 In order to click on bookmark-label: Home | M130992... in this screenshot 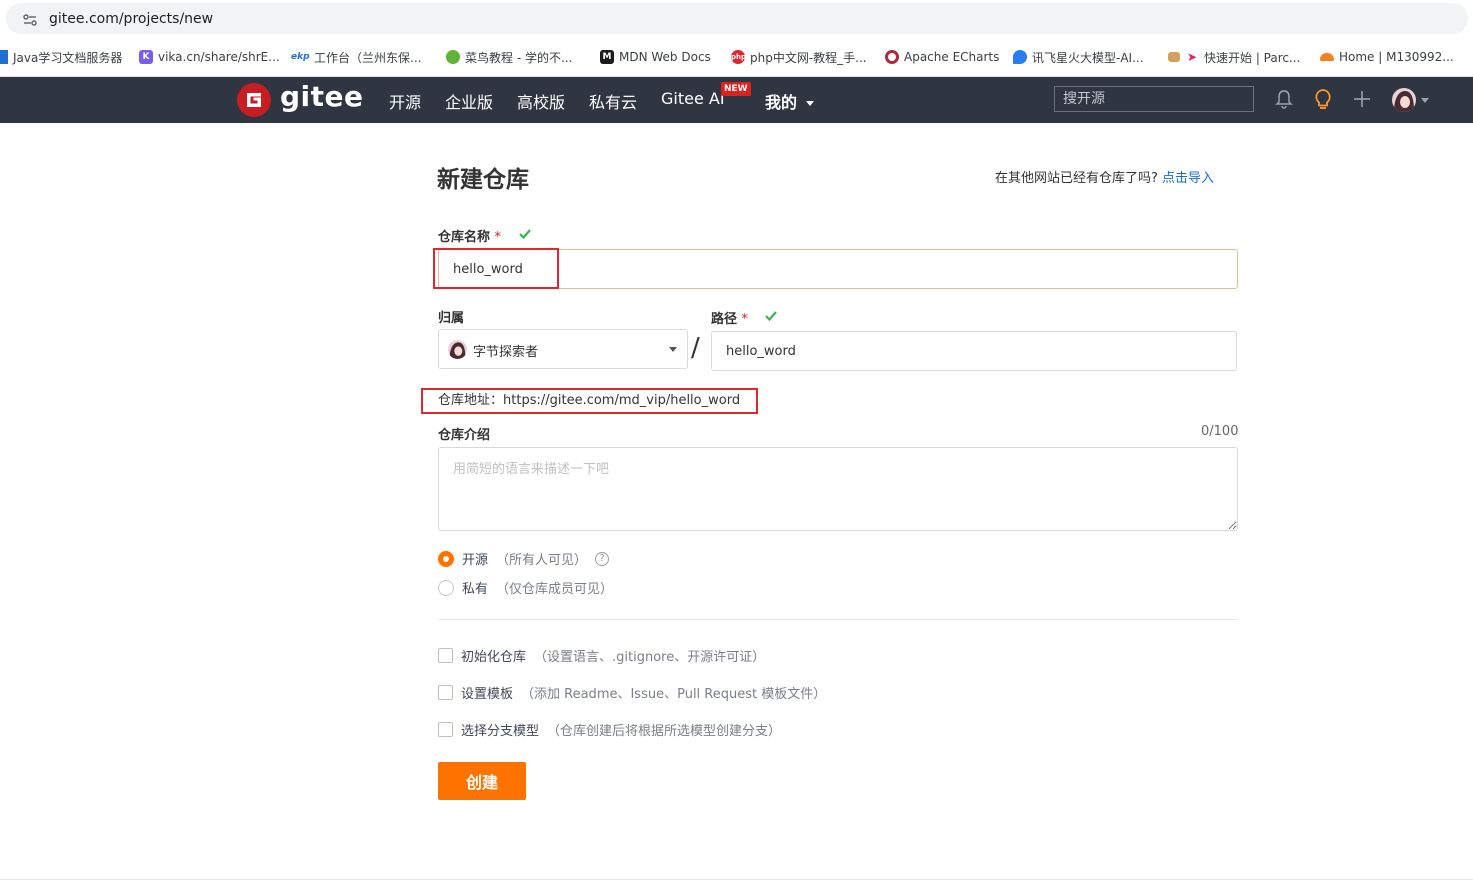, I will do `click(1396, 57)`.